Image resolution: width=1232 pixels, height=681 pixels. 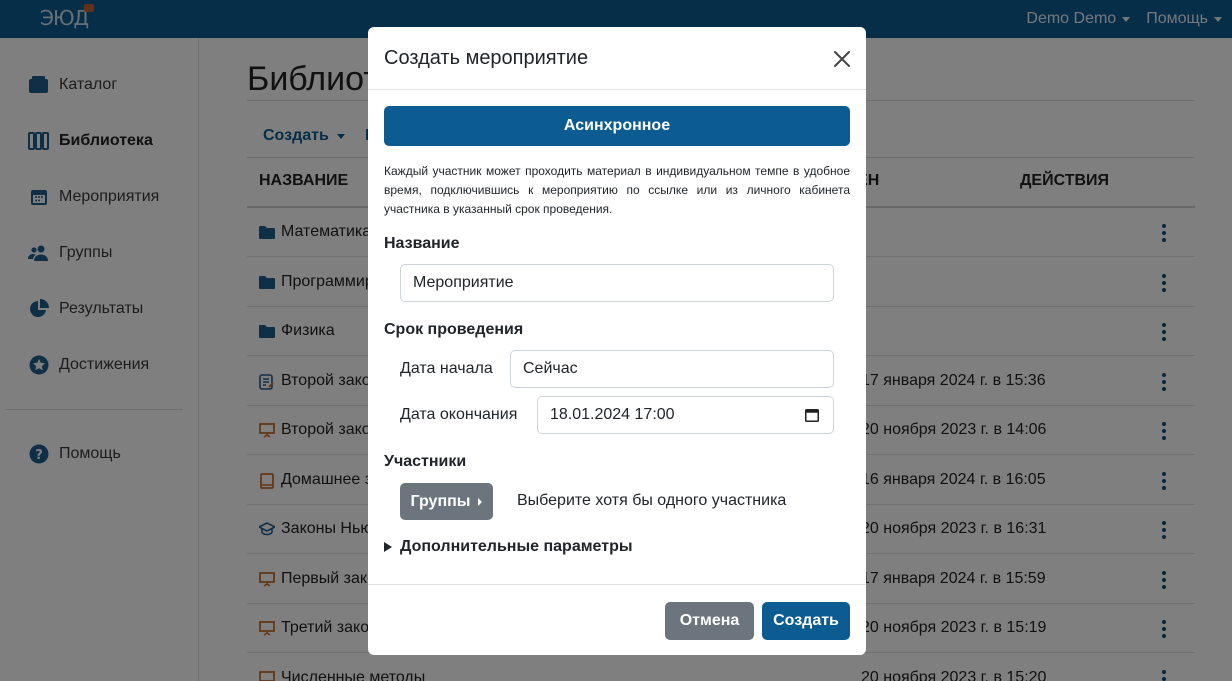 I want to click on calendar-picker-icon, so click(x=812, y=415).